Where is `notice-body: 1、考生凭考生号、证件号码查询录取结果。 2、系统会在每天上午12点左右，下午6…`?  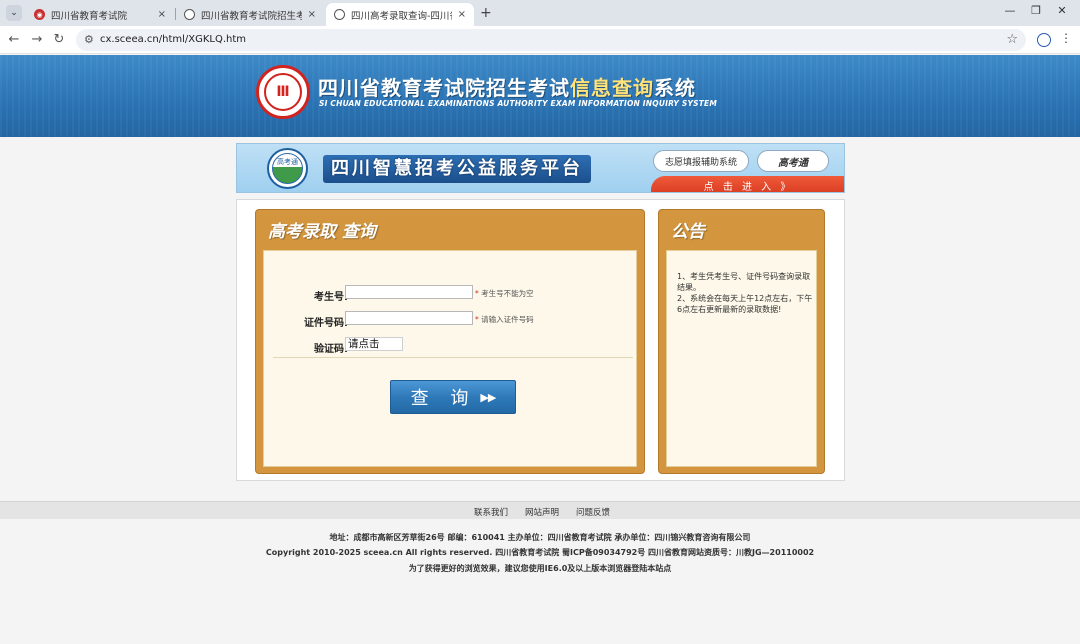
notice-body: 1、考生凭考生号、证件号码查询录取结果。 2、系统会在每天上午12点左右，下午6… is located at coordinates (741, 358).